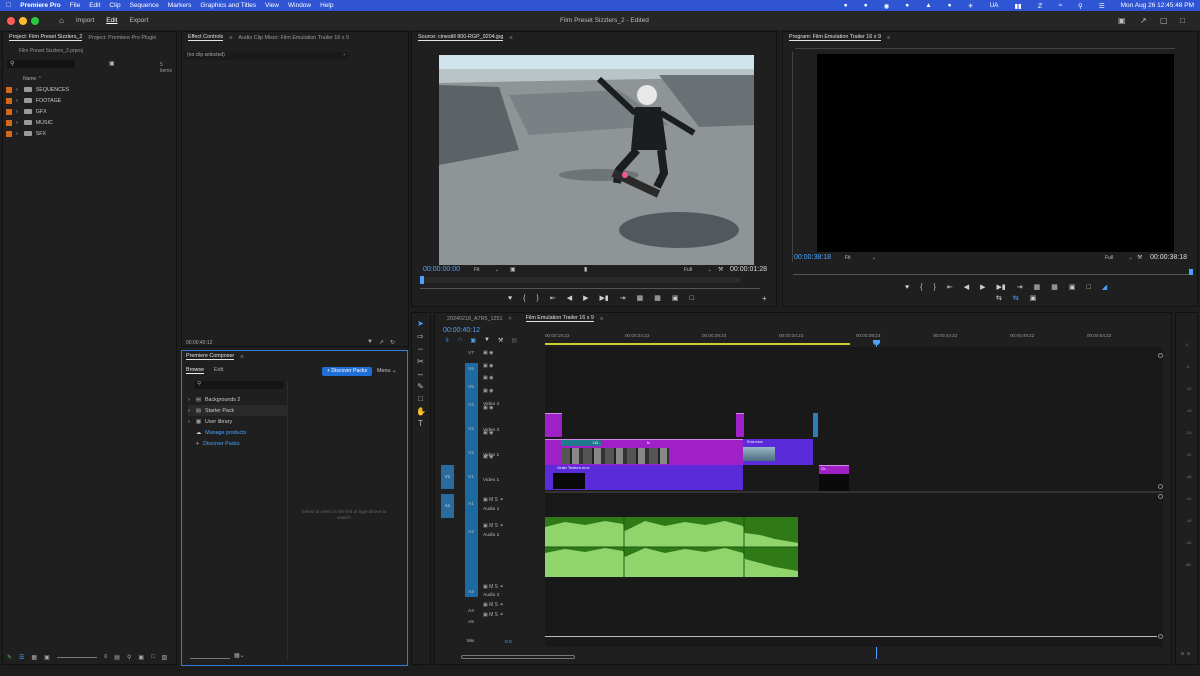 The height and width of the screenshot is (676, 1200). Describe the element at coordinates (993, 272) in the screenshot. I see `program-scrub-bar` at that location.